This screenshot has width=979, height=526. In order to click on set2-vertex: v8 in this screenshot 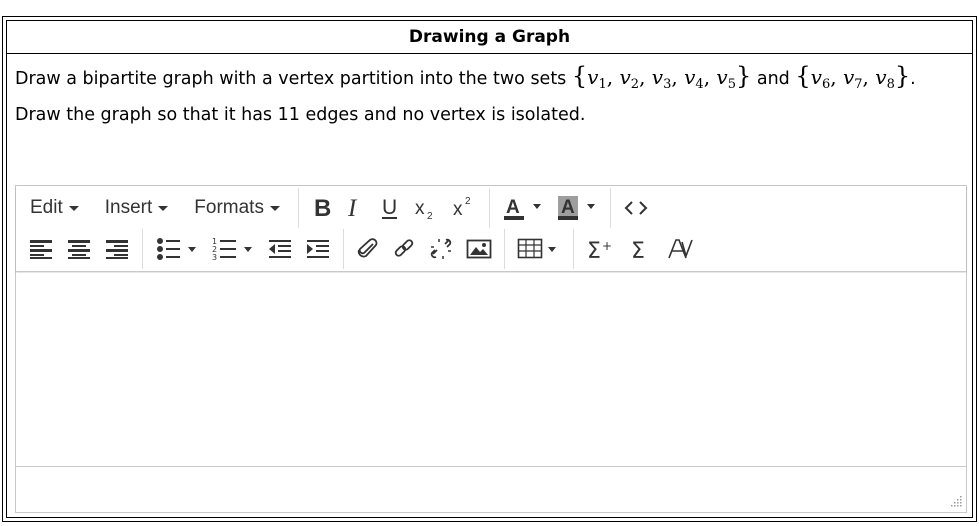, I will do `click(885, 78)`.